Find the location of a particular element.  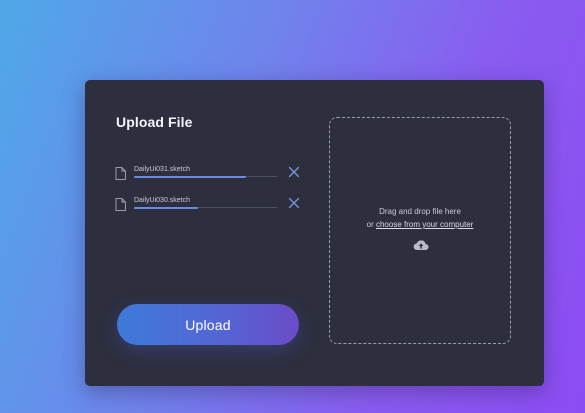

card-title: Upload File is located at coordinates (154, 122).